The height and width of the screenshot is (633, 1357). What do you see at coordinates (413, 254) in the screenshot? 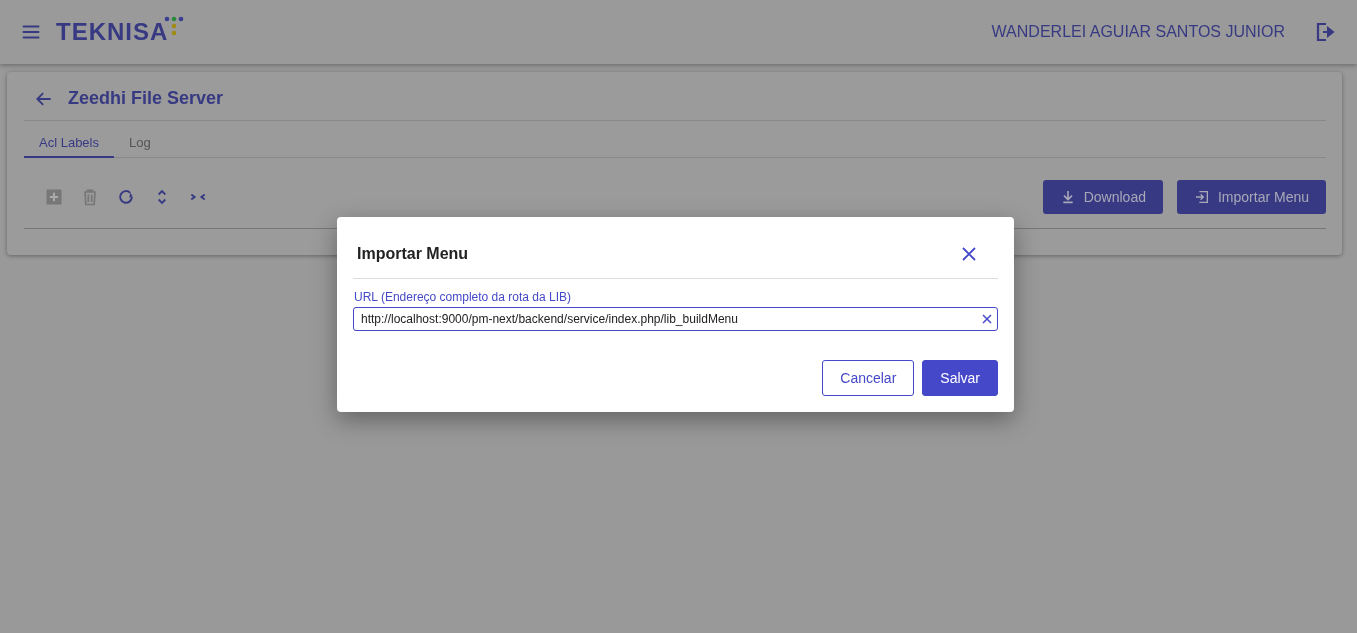
I see `dialog-title: Importar Menu` at bounding box center [413, 254].